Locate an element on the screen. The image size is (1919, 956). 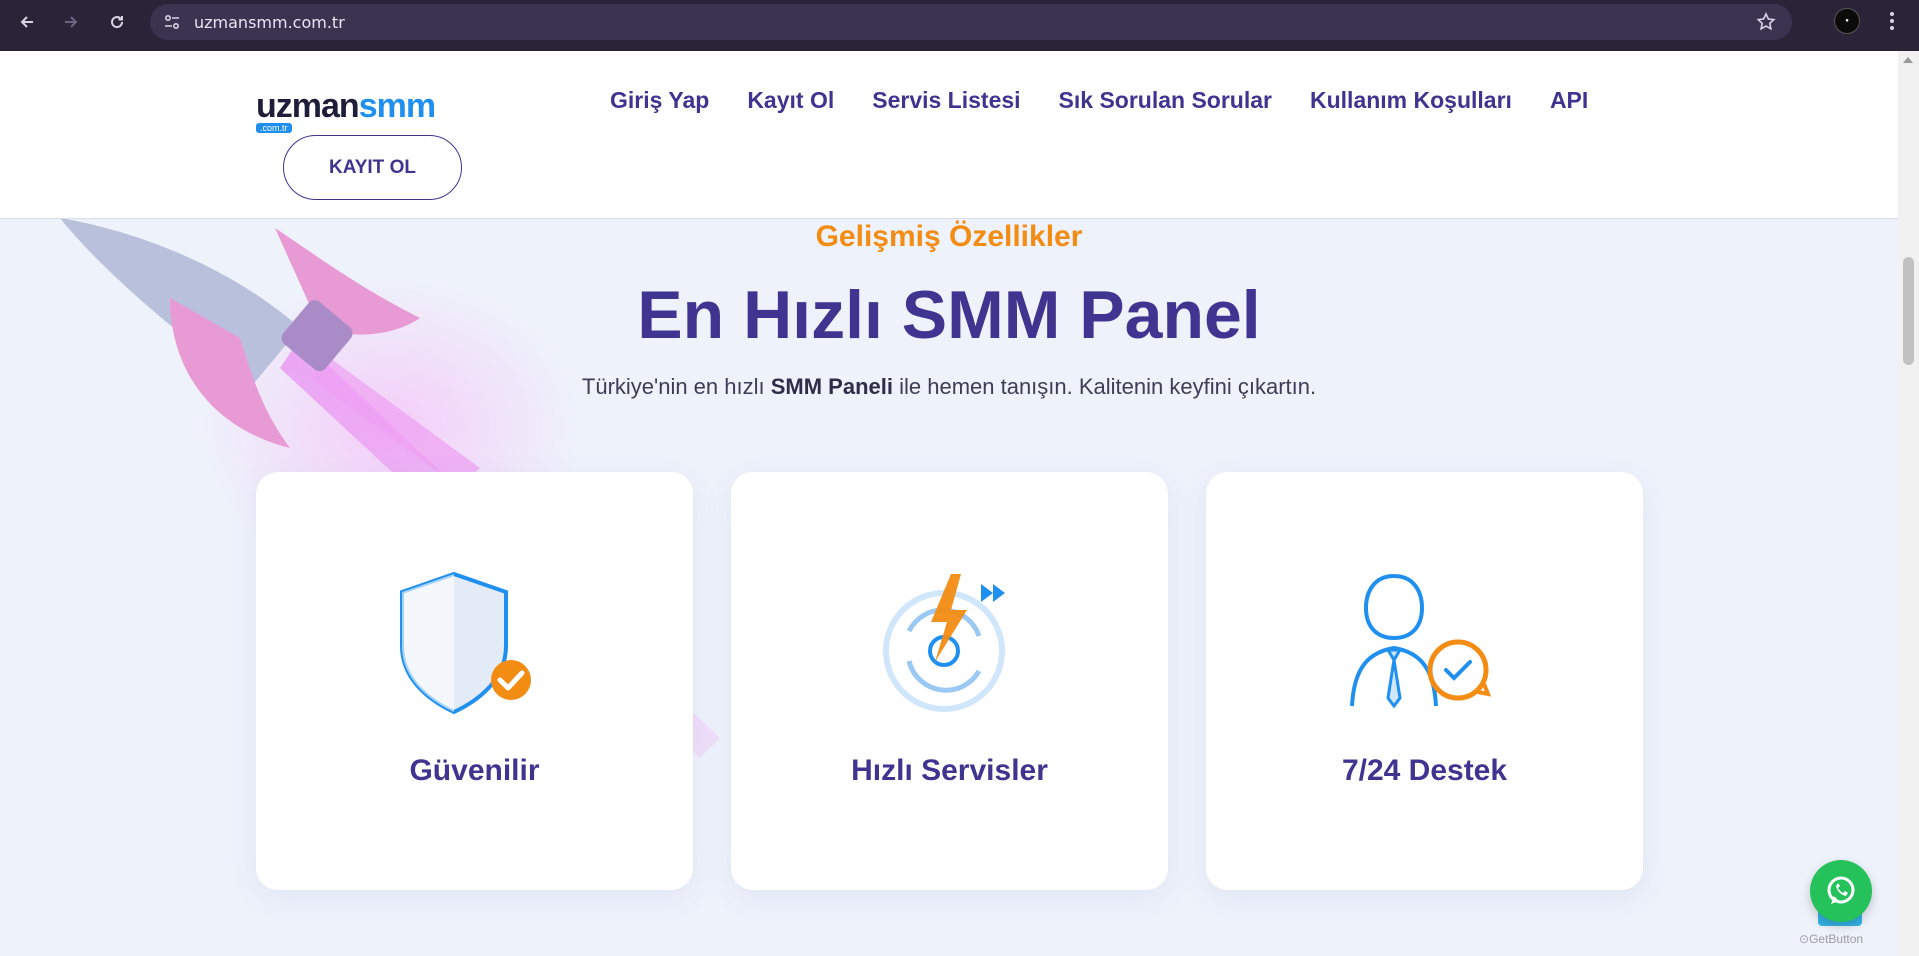
browser-toolbar: uzmansmm.com.tr ● is located at coordinates (959, 25).